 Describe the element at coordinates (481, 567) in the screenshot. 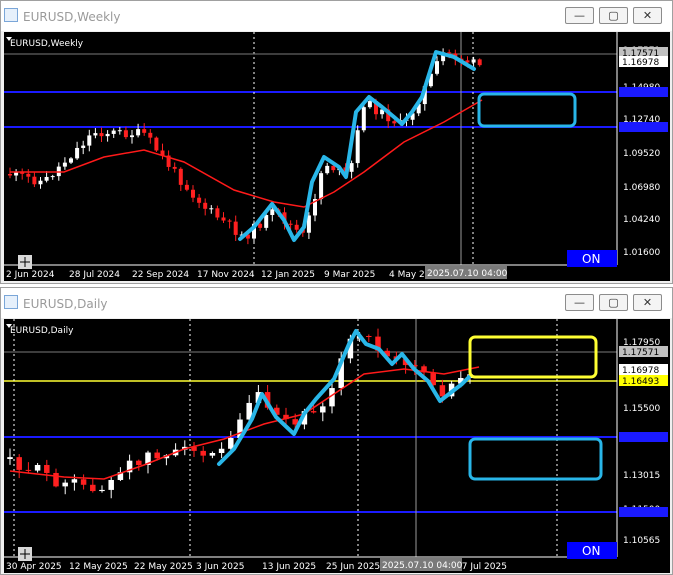

I see `time-axis-label: 17 Jul 2025` at that location.